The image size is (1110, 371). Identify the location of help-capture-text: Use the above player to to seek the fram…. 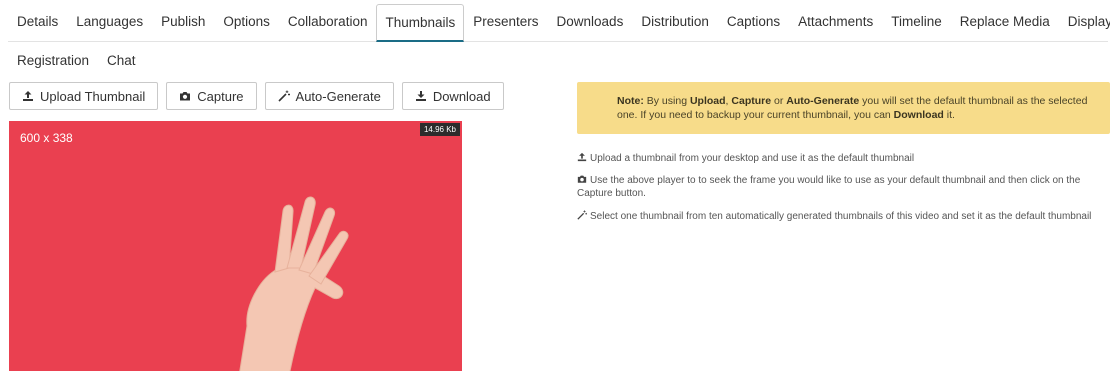
(829, 187).